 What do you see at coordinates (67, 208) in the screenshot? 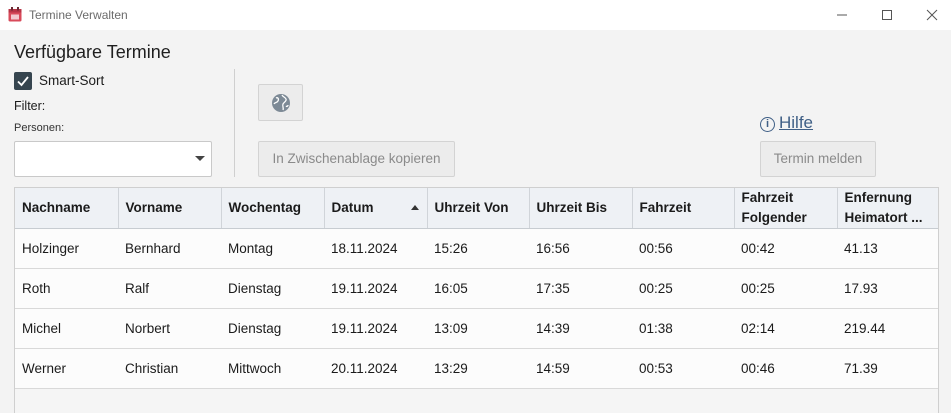
I see `column-header: Nachname` at bounding box center [67, 208].